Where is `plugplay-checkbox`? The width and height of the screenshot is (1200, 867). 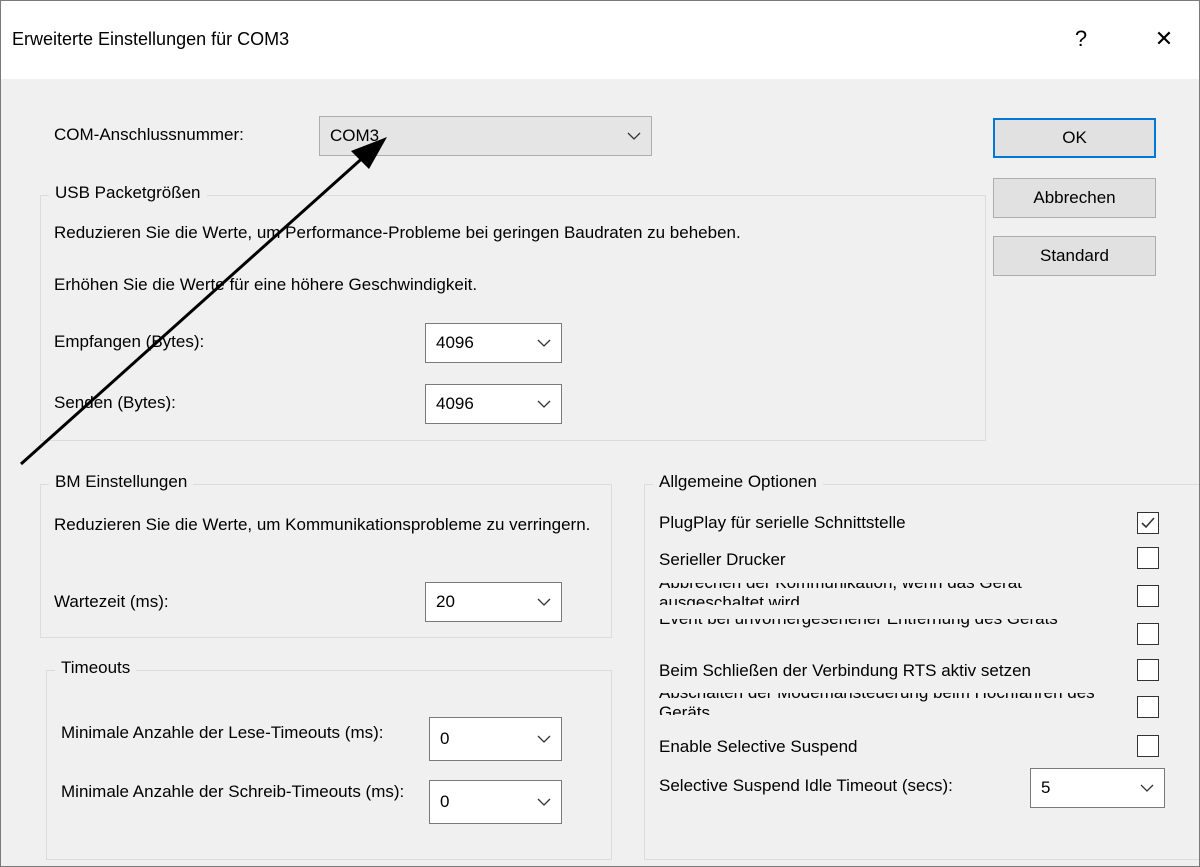
plugplay-checkbox is located at coordinates (1148, 523).